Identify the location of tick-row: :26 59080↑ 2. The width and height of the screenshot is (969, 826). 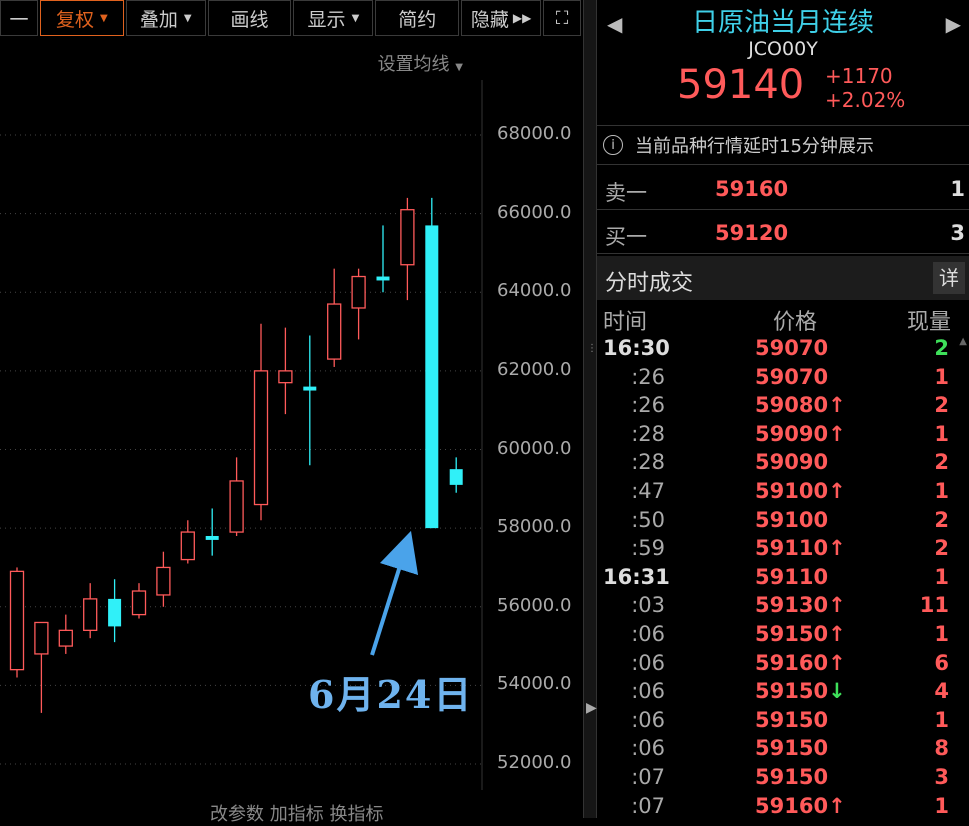
(783, 407).